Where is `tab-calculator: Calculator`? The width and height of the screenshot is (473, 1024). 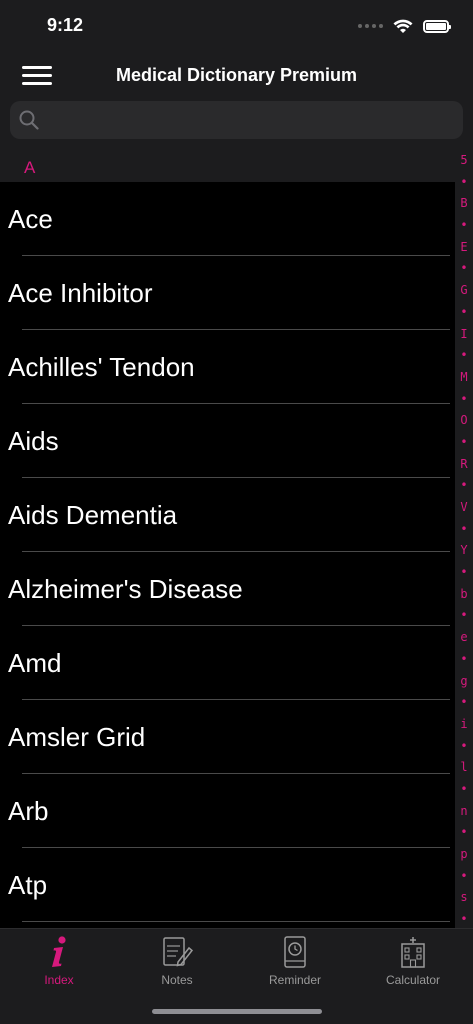 tab-calculator: Calculator is located at coordinates (413, 963).